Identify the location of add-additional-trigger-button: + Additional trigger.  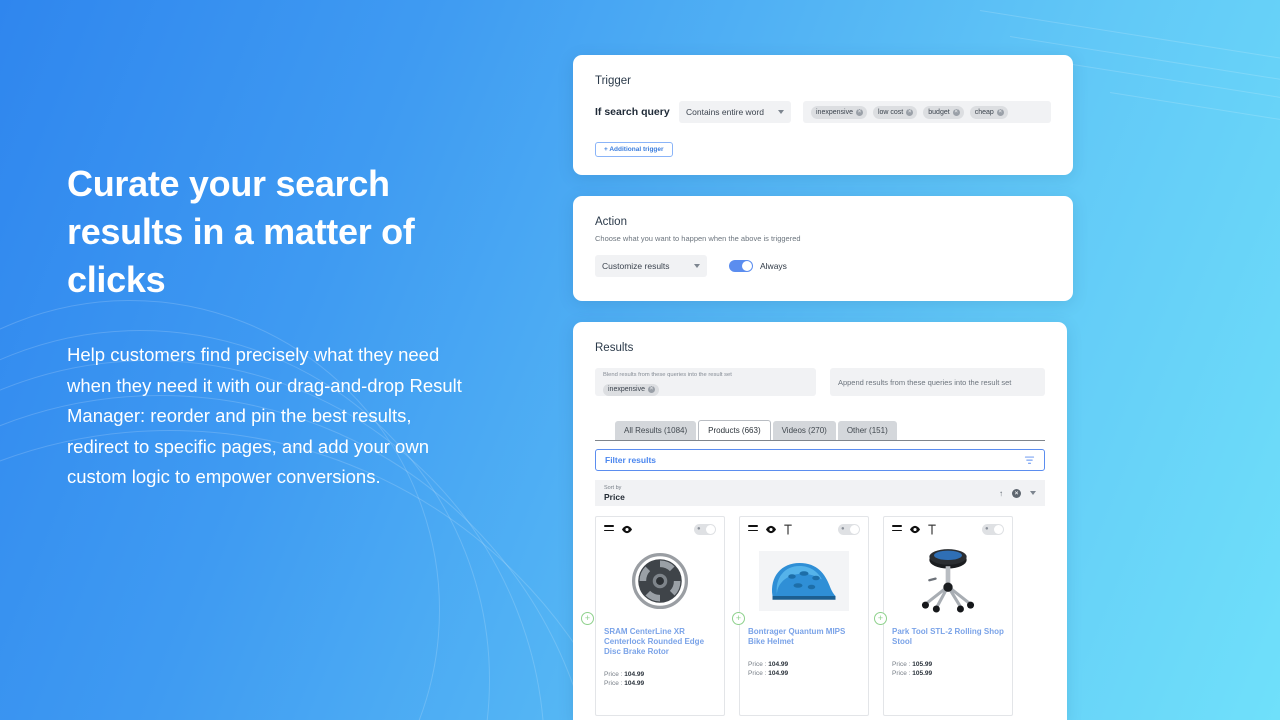
(634, 149).